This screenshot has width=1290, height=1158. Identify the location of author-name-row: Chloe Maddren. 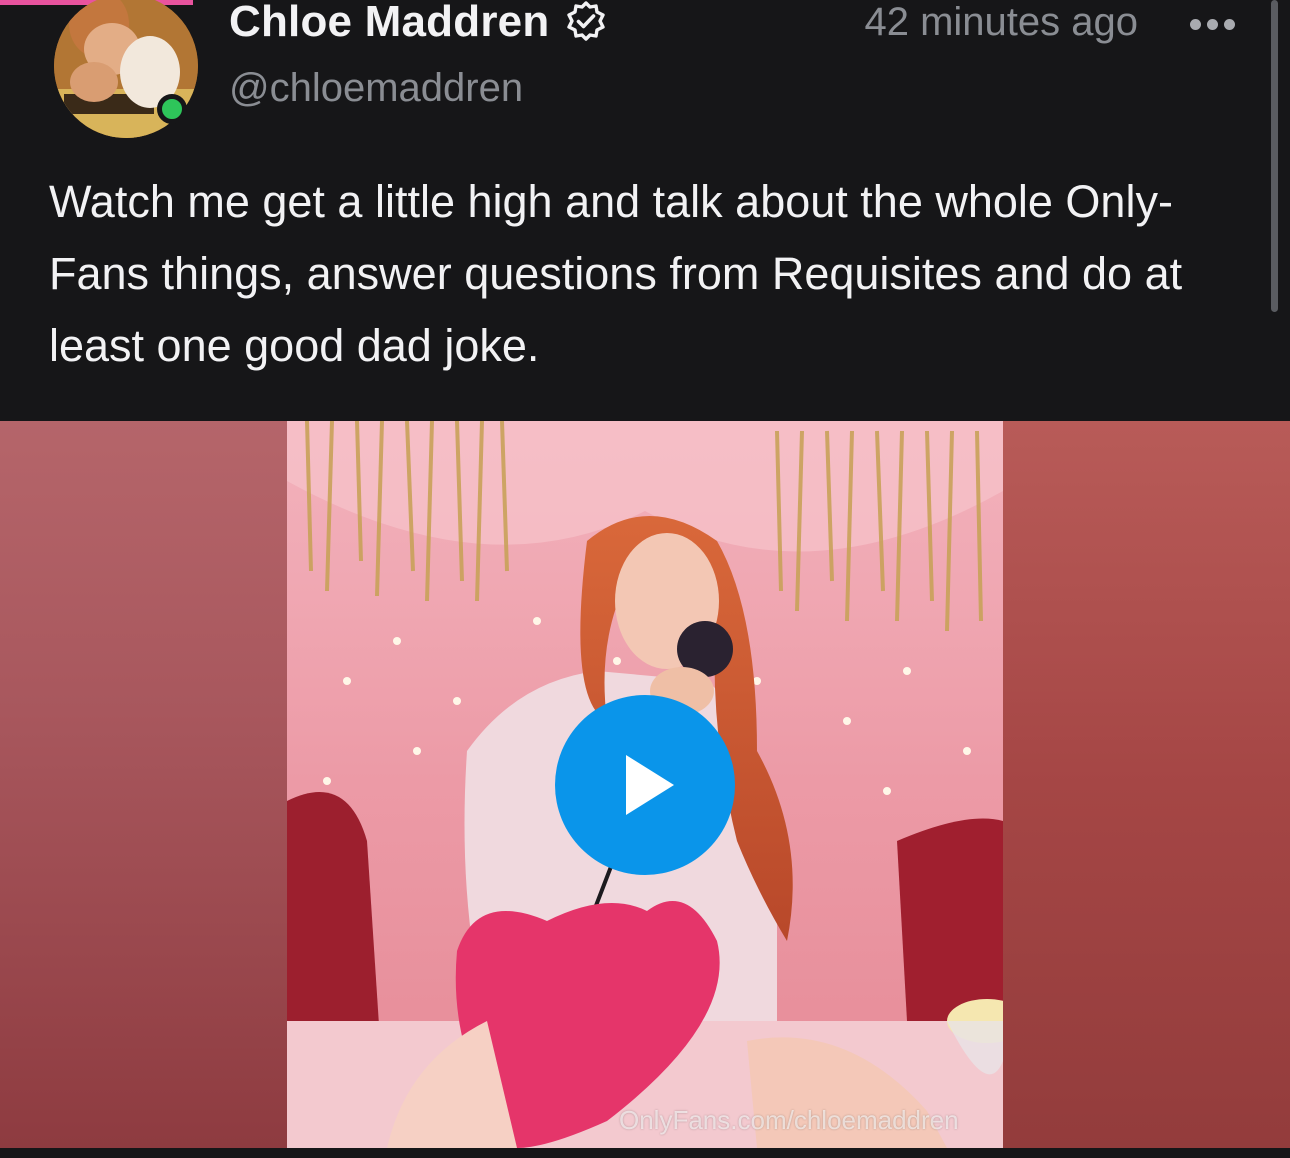
(419, 25).